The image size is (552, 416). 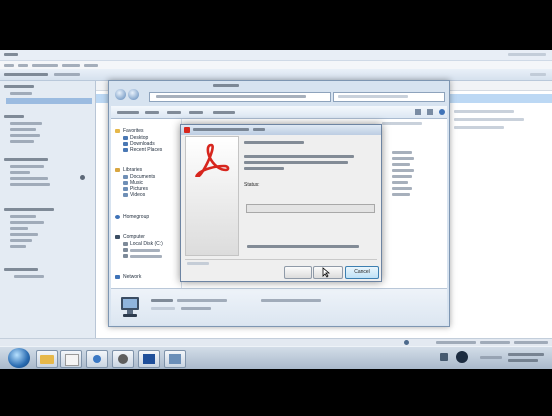 I want to click on status-label: Status:, so click(x=252, y=185).